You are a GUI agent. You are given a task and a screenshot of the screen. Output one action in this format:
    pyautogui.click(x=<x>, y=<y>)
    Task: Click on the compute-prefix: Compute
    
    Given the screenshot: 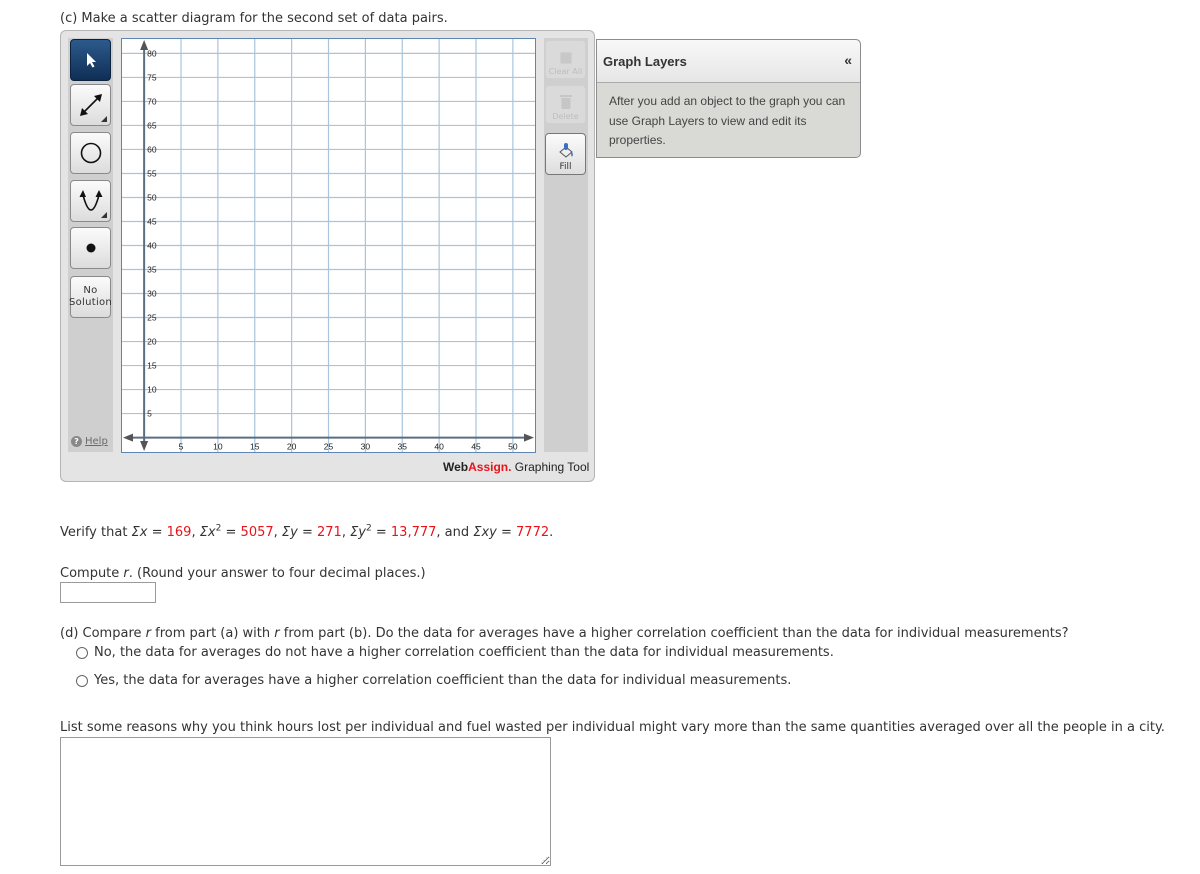 What is the action you would take?
    pyautogui.click(x=92, y=573)
    